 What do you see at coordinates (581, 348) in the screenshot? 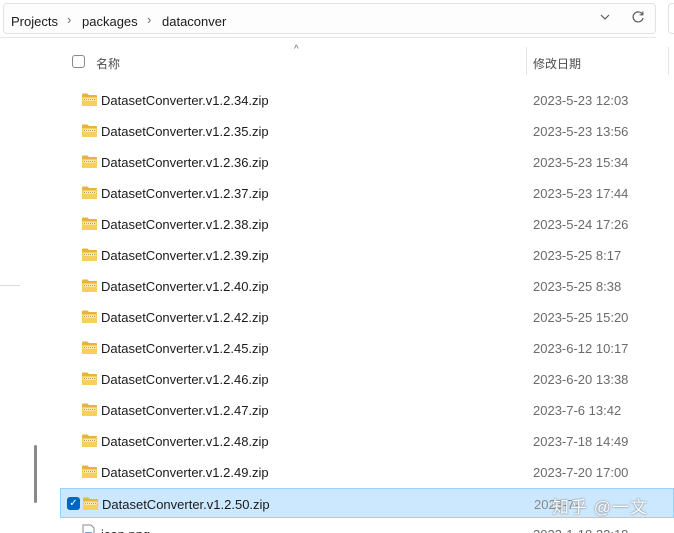
I see `file-modified-date: 2023-6-12 10:17` at bounding box center [581, 348].